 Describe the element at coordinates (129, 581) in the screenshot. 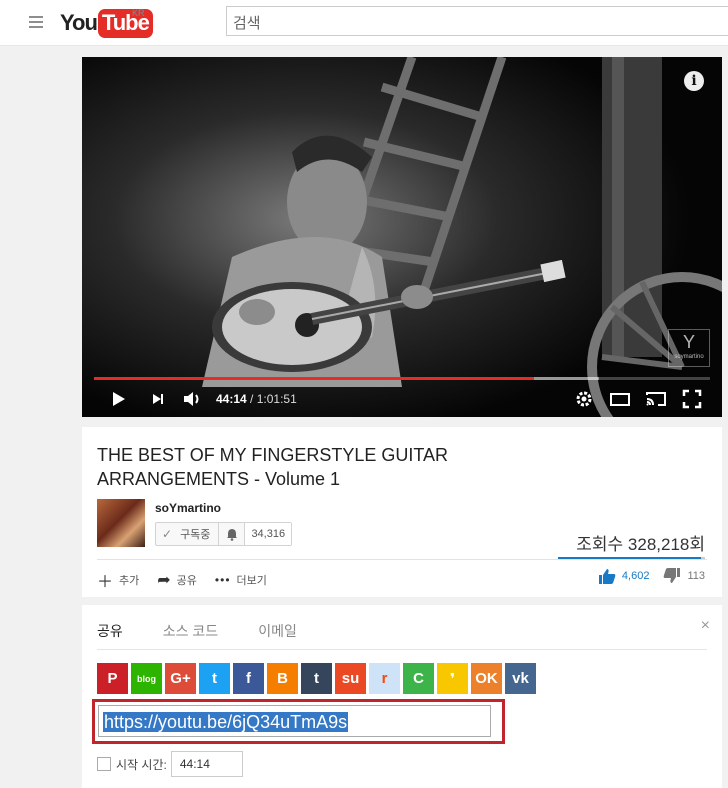

I see `add-label: 추가` at that location.